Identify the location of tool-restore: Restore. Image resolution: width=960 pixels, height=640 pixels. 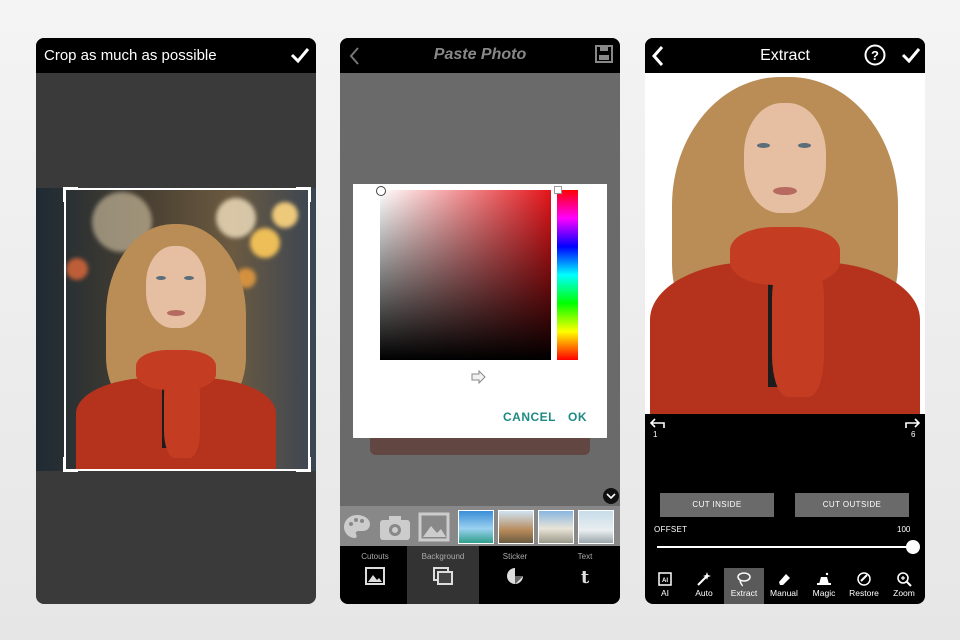
(864, 586).